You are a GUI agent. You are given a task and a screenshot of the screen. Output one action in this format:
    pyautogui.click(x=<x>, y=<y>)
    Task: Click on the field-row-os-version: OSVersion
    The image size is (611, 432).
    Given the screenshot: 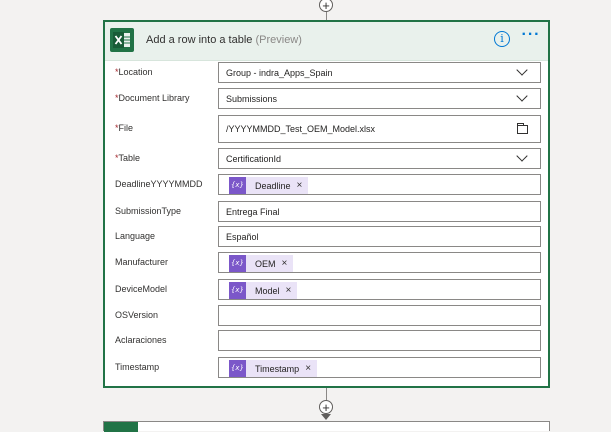 What is the action you would take?
    pyautogui.click(x=326, y=316)
    